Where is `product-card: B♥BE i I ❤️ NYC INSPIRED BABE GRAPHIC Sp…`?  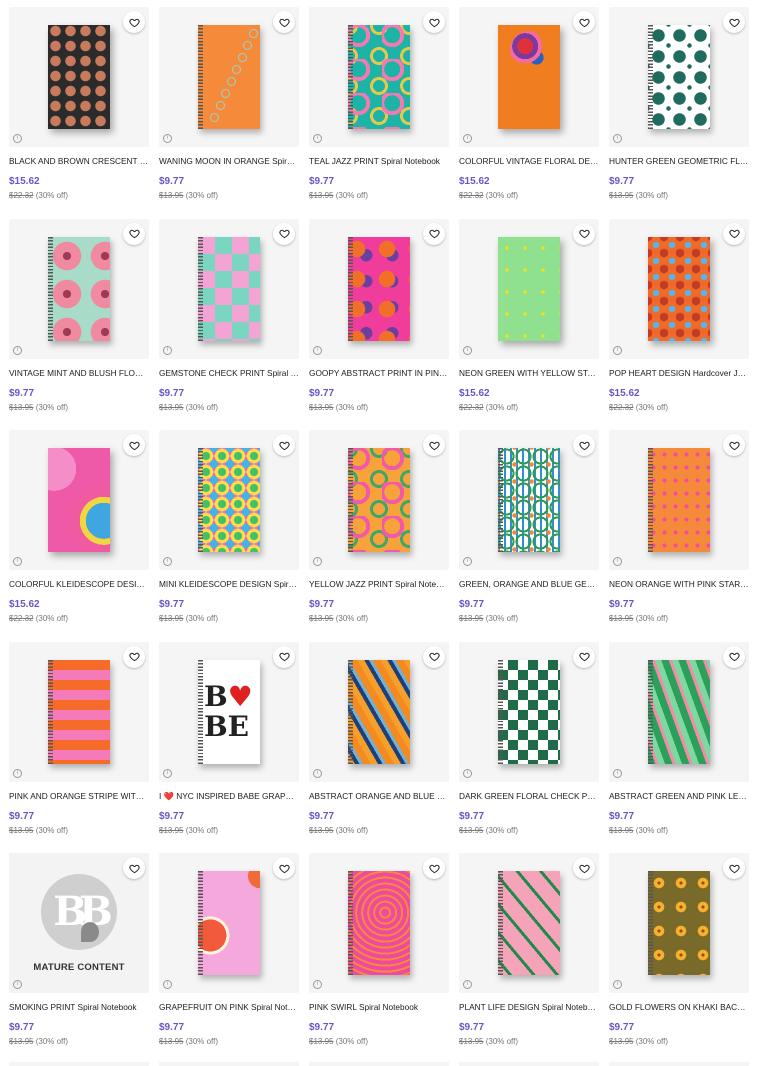 product-card: B♥BE i I ❤️ NYC INSPIRED BABE GRAPHIC Sp… is located at coordinates (229, 747).